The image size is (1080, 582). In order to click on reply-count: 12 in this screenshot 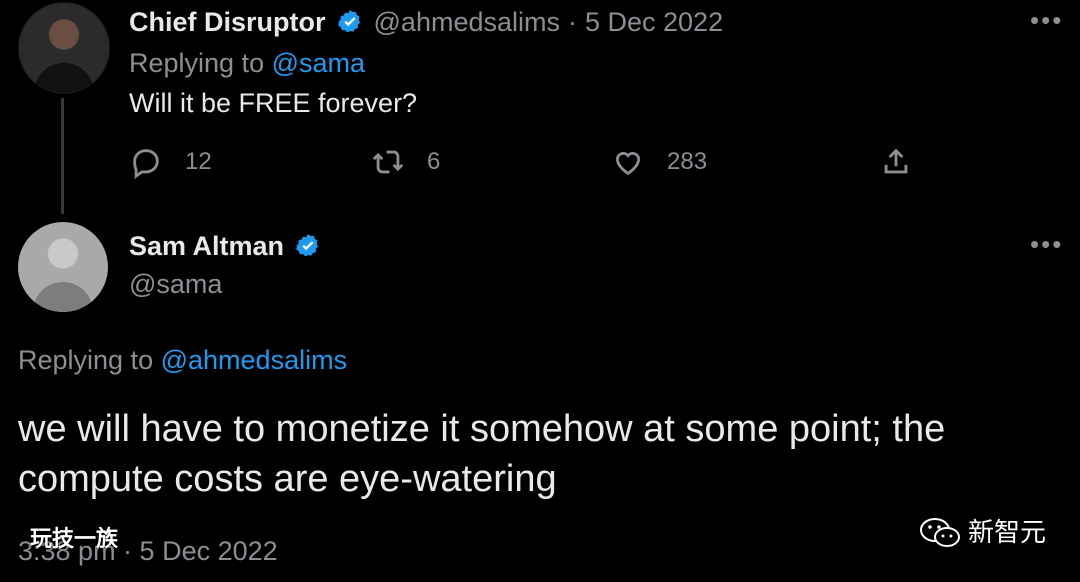, I will do `click(198, 161)`.